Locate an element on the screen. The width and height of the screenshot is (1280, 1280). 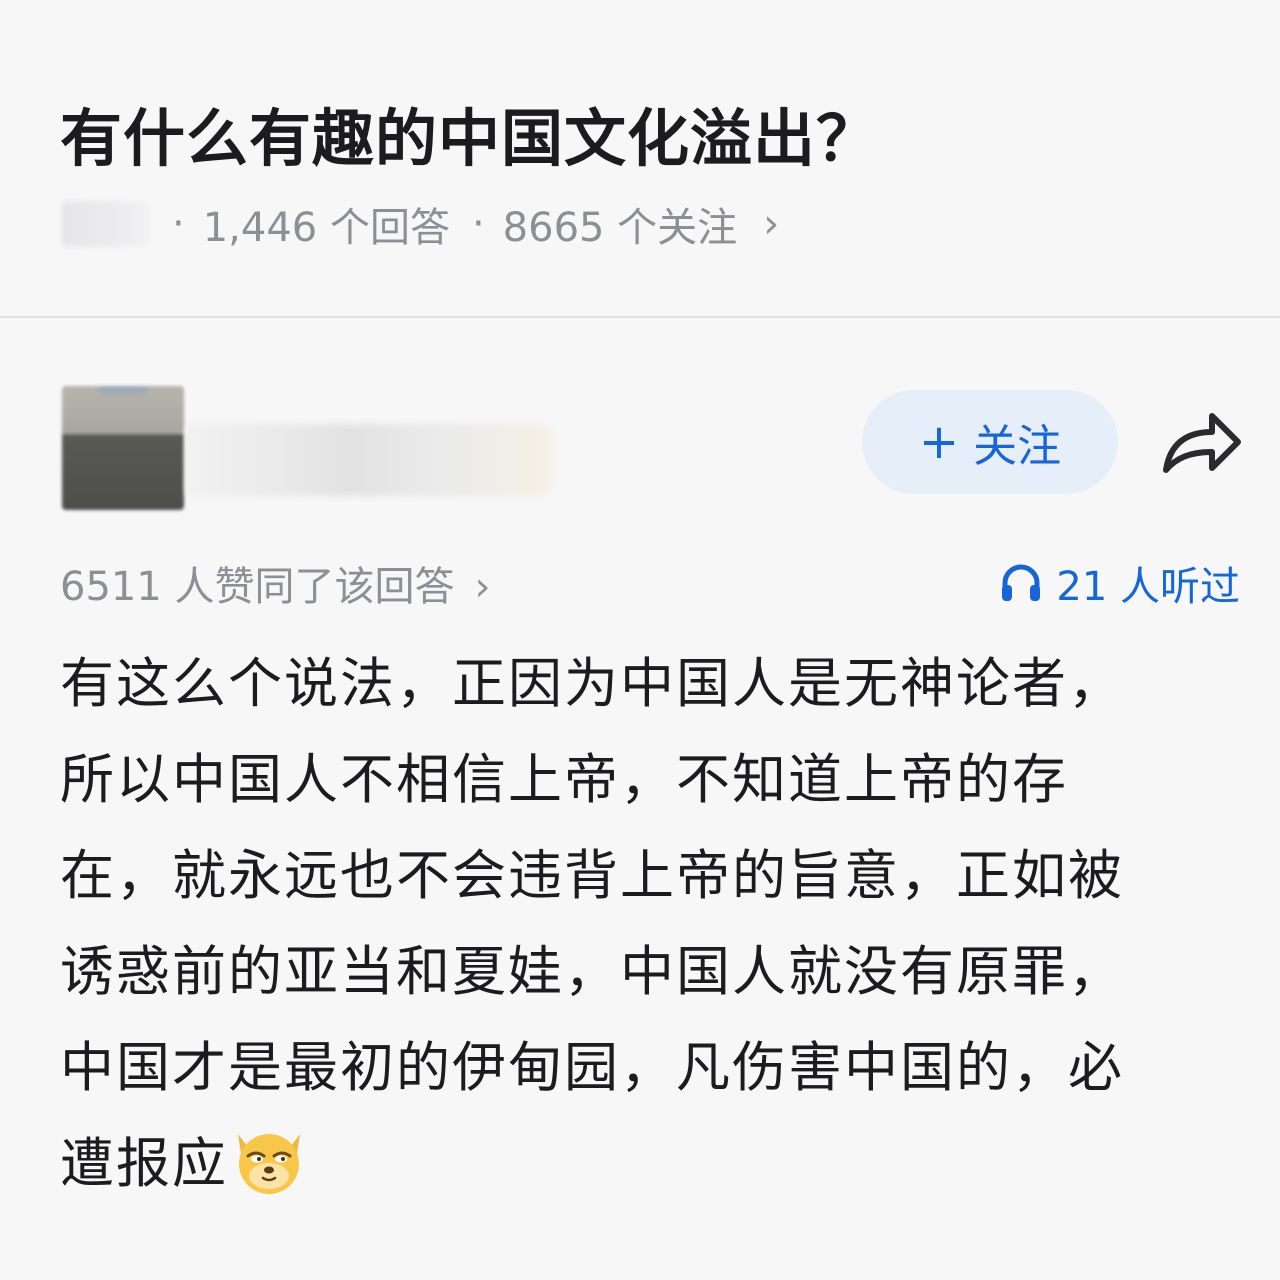
answer-line: 所以中国人不相信上帝，不知道上帝的存 is located at coordinates (564, 779).